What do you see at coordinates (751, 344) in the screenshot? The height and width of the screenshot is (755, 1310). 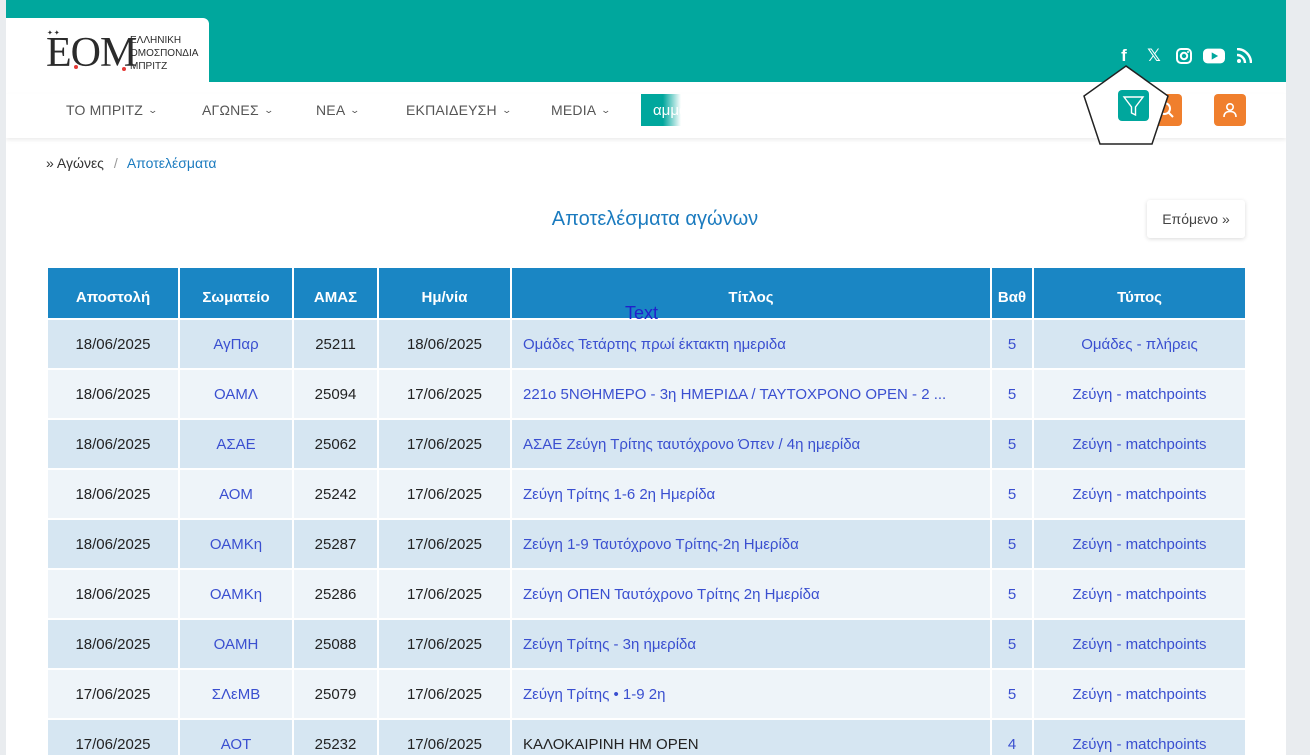 I see `cell-title: Ομάδες Τετάρτης πρωί έκτακτη ημεριδα` at bounding box center [751, 344].